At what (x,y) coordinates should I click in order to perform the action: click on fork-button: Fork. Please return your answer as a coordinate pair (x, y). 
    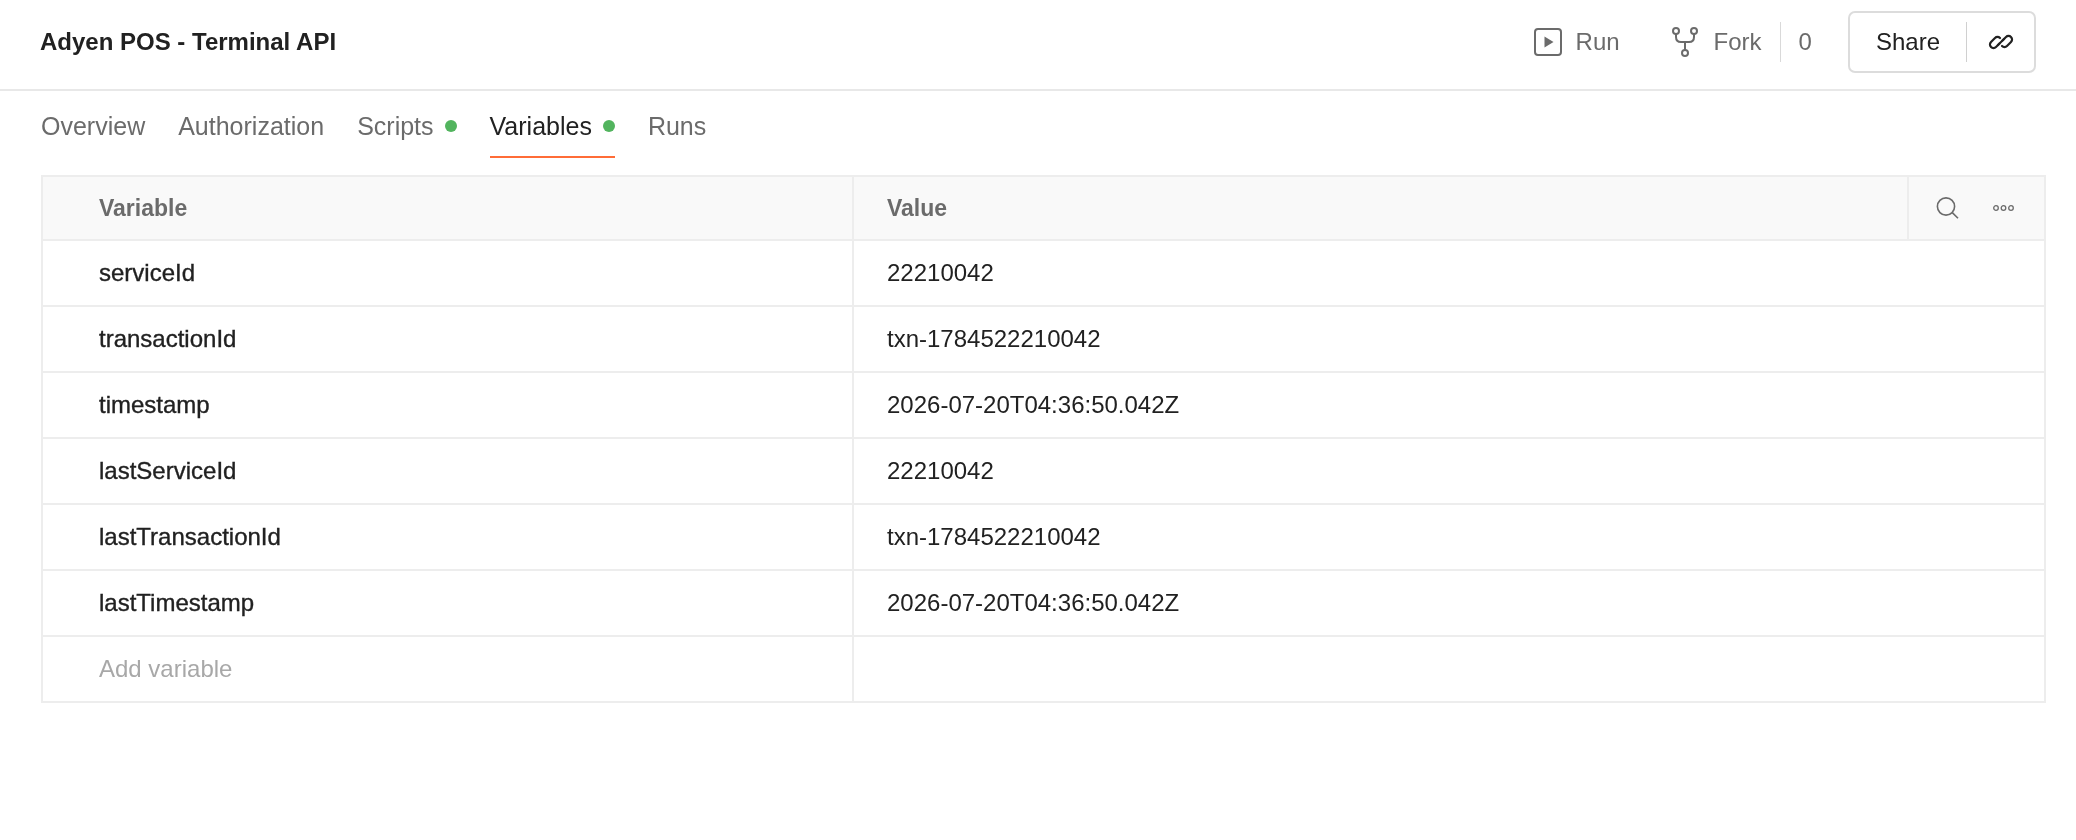
    Looking at the image, I should click on (1716, 41).